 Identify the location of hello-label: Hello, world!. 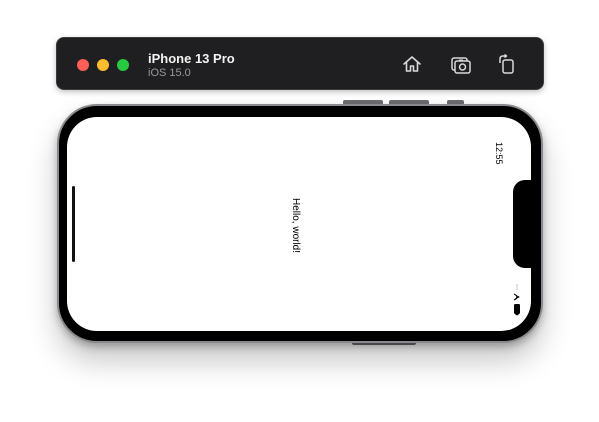
(295, 226).